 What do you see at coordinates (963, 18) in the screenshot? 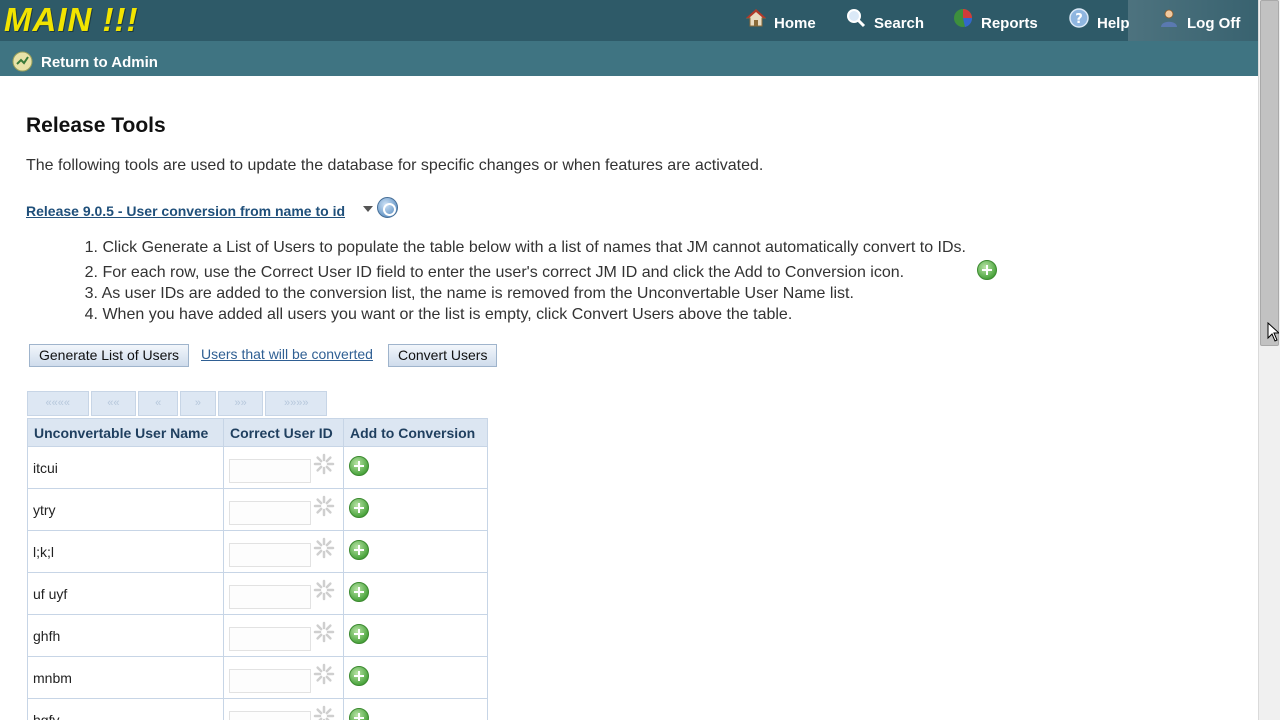
I see `reports-icon` at bounding box center [963, 18].